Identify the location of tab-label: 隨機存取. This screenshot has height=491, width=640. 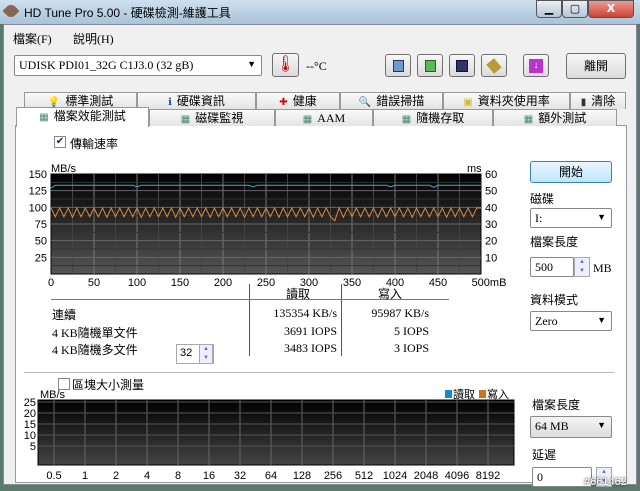
(440, 118).